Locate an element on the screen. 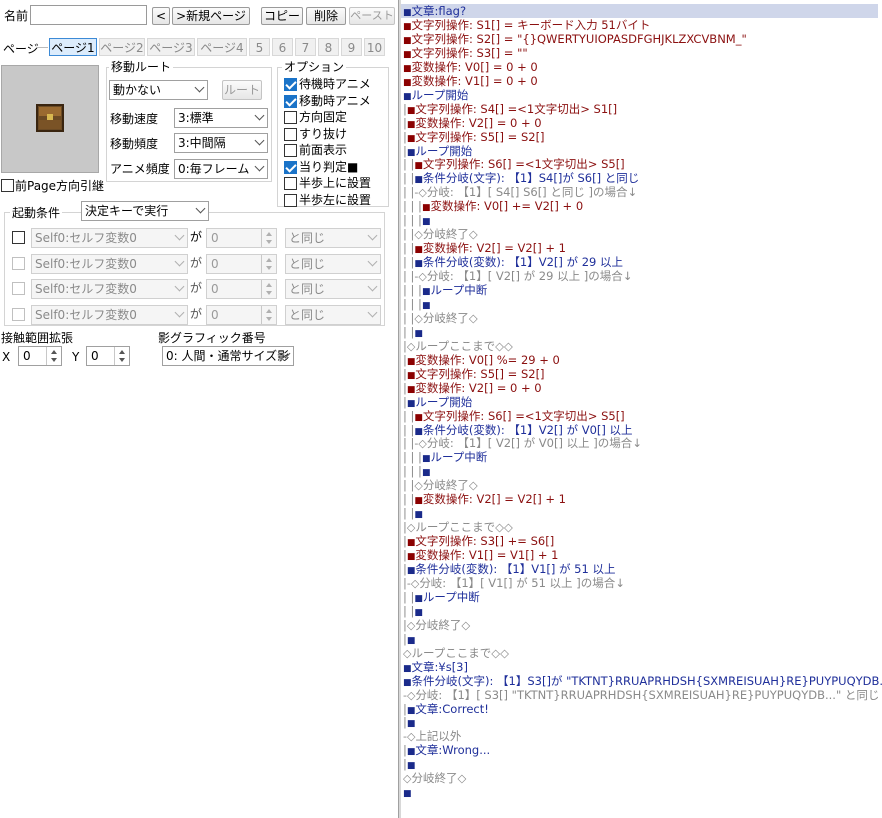 Image resolution: width=882 pixels, height=818 pixels. condition-2-variable-select: Self0:セルフ変数0 is located at coordinates (109, 263).